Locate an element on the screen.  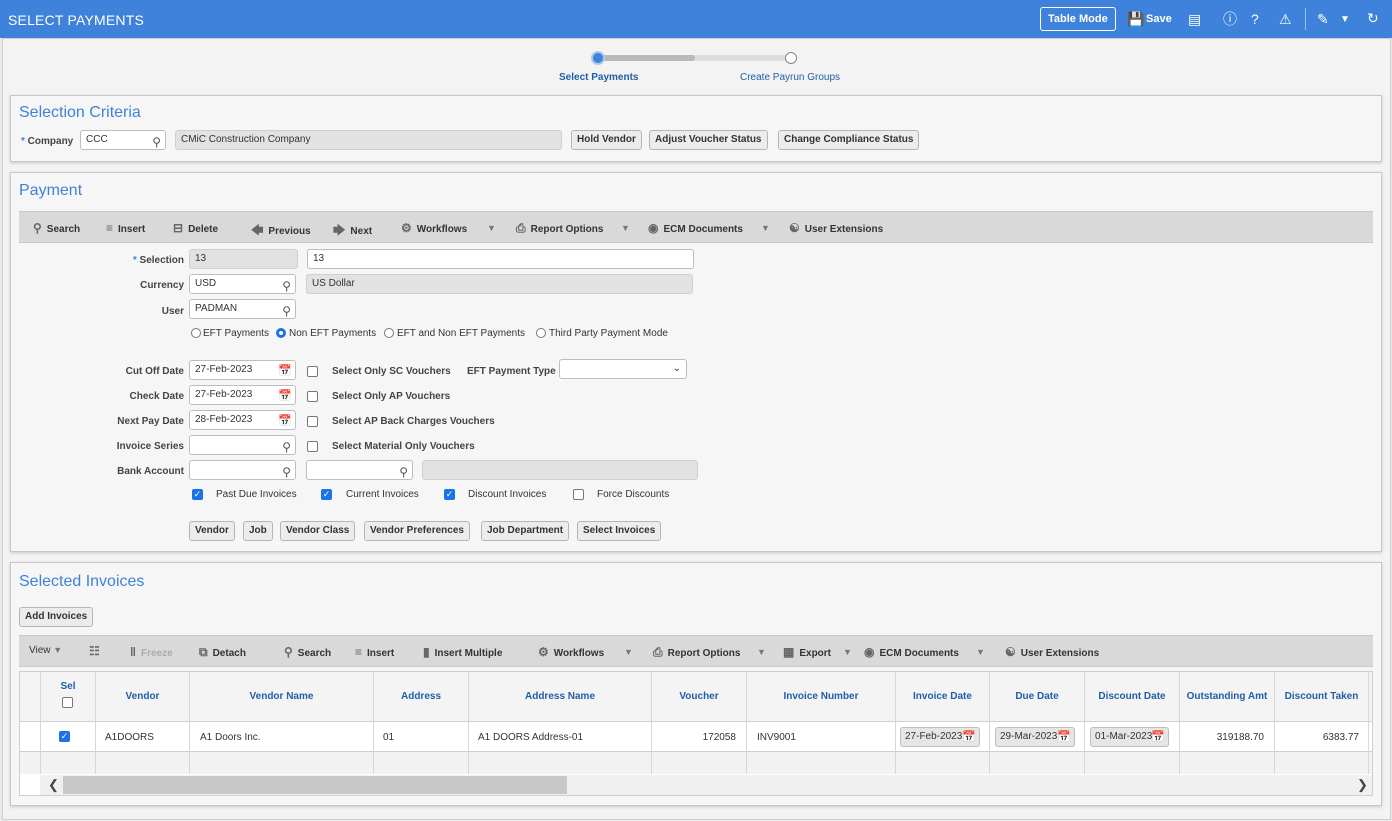
toolbar-next: 🡆 Next is located at coordinates (352, 231).